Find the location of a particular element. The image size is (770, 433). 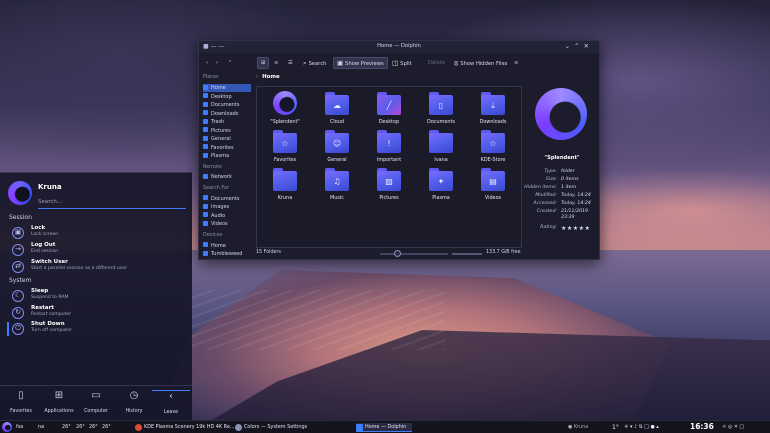

place-item-trash: Trash is located at coordinates (227, 122).